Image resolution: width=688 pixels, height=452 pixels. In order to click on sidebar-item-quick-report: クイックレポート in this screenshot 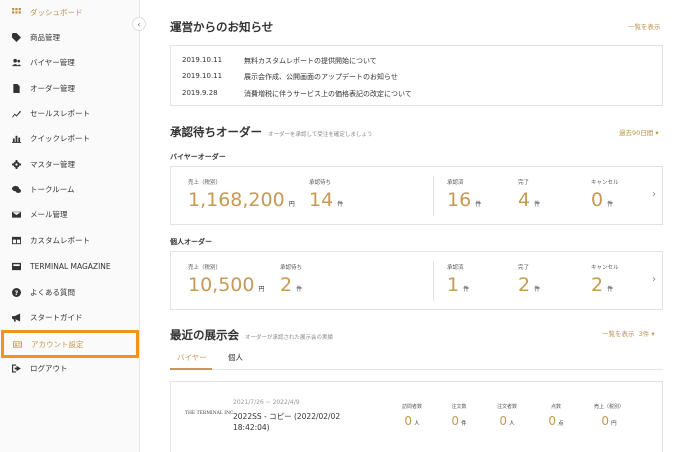, I will do `click(70, 138)`.